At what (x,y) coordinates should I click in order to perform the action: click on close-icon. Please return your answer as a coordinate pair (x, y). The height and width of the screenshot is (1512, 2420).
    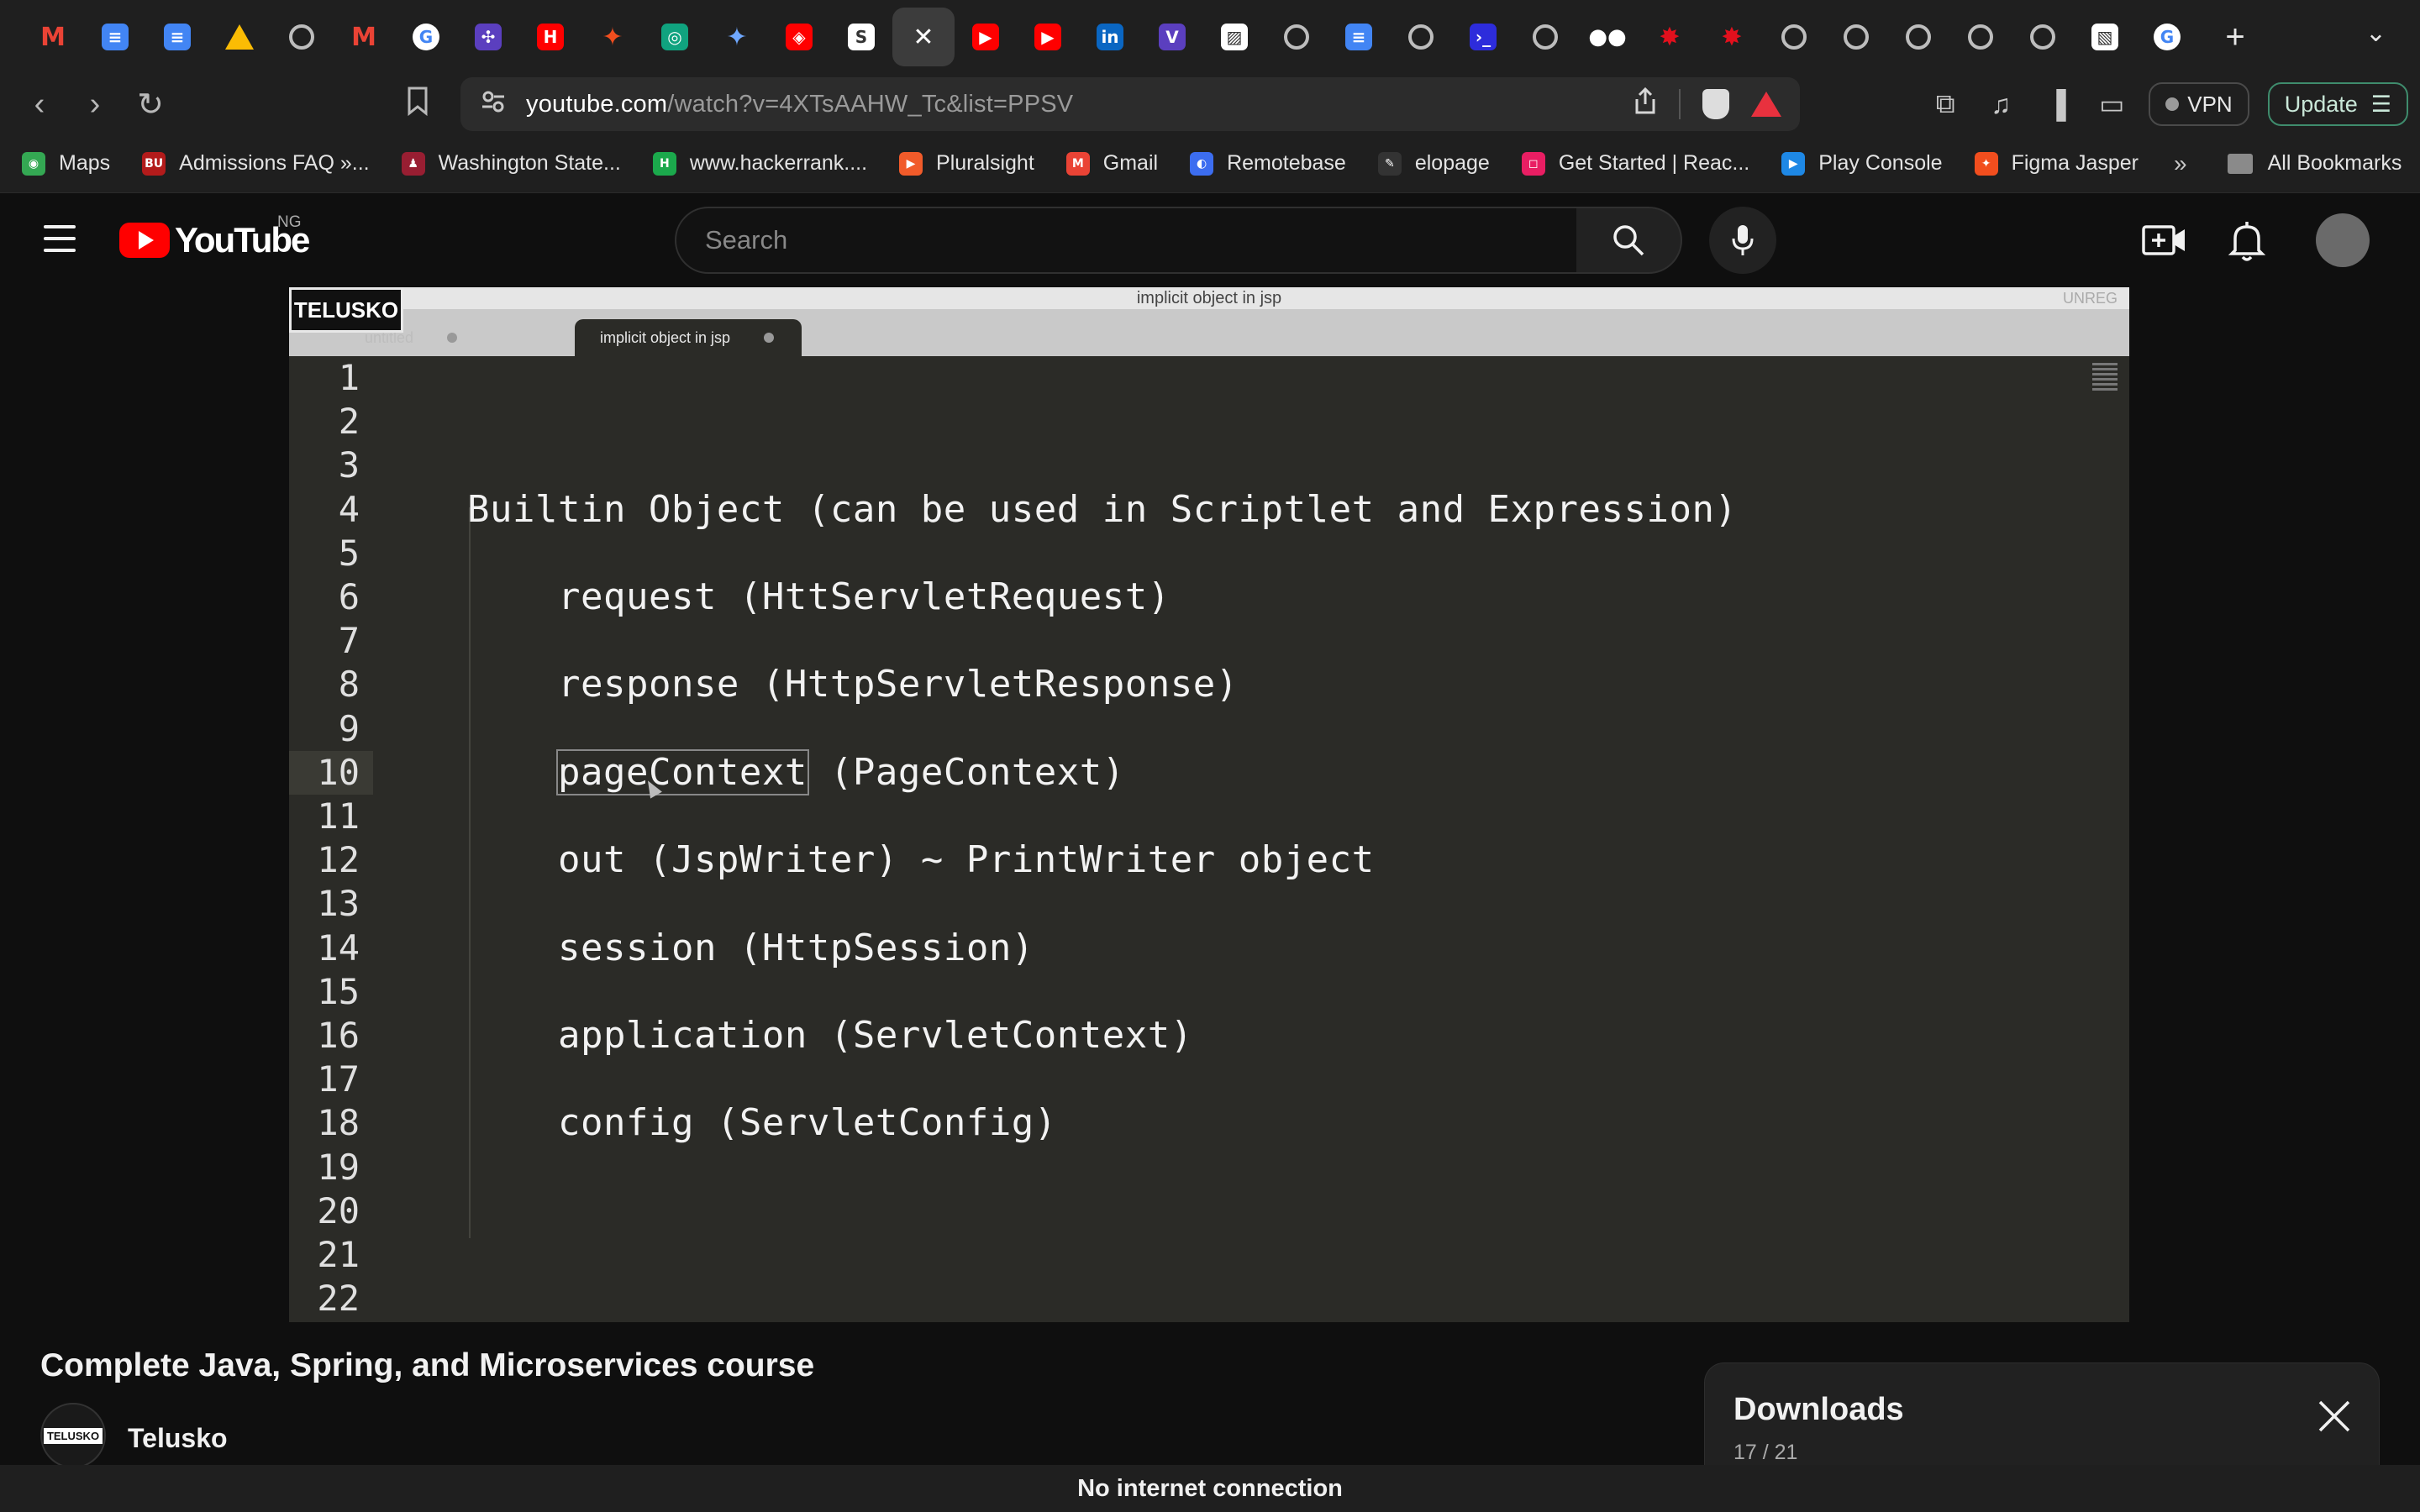
    Looking at the image, I should click on (2334, 1416).